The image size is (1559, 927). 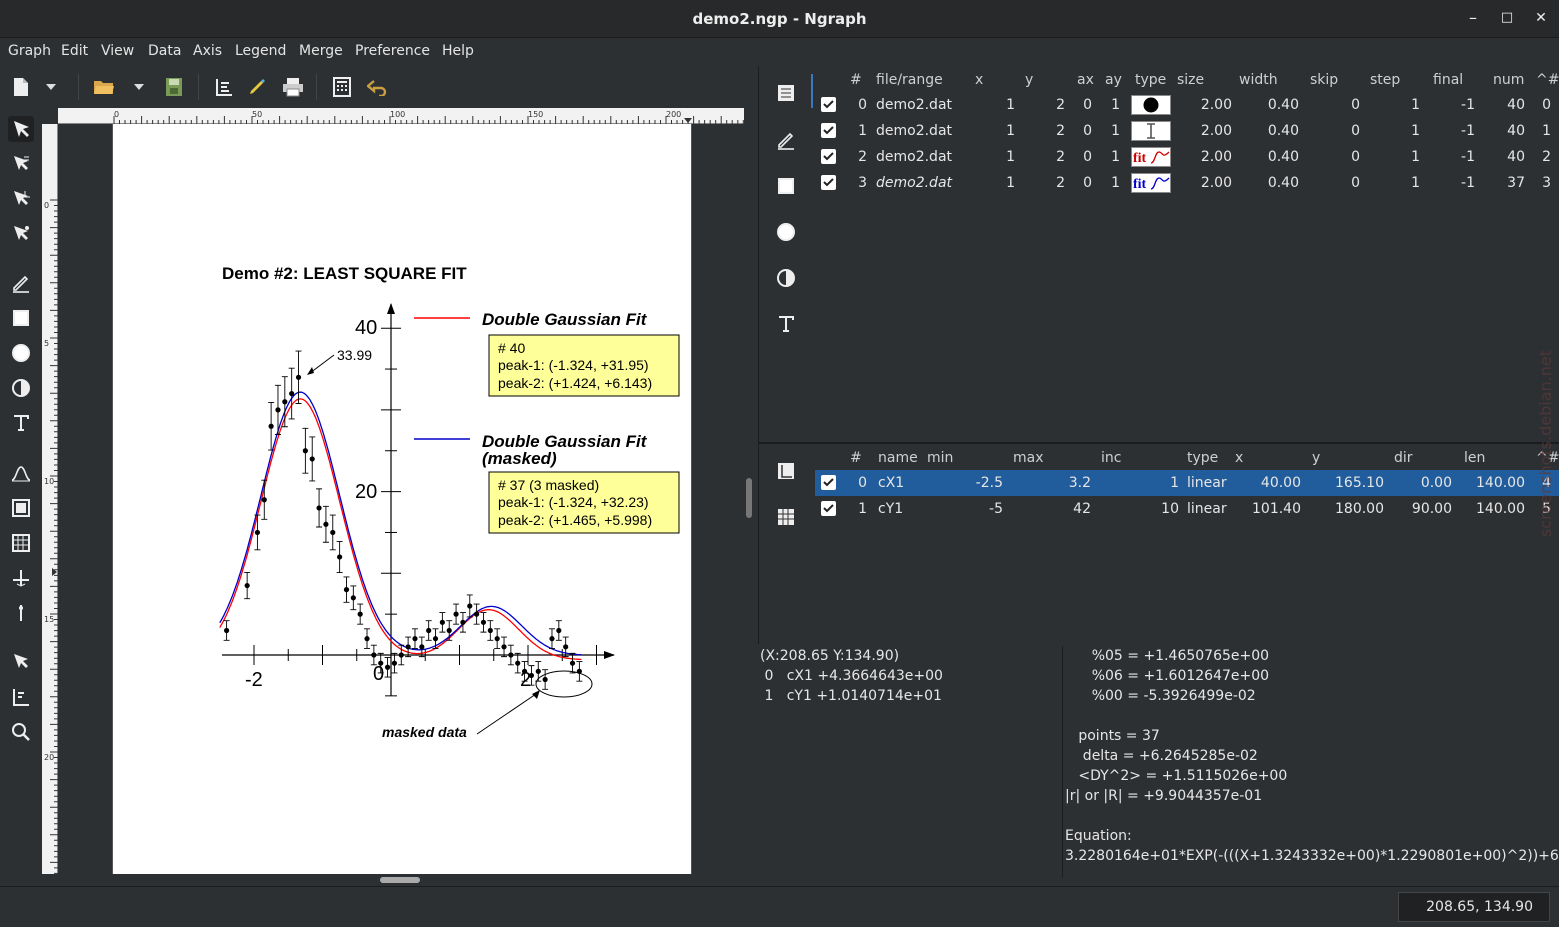 I want to click on open-file-button, so click(x=104, y=87).